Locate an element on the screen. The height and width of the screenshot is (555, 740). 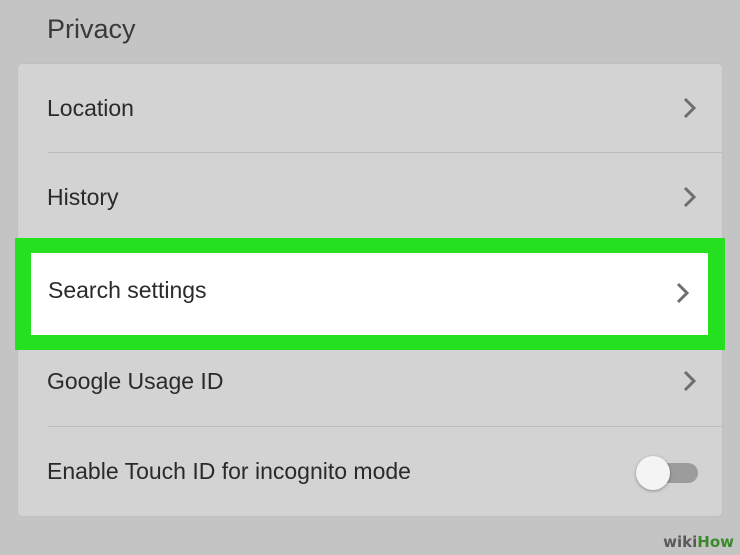
settings-row-label: Location is located at coordinates (90, 107).